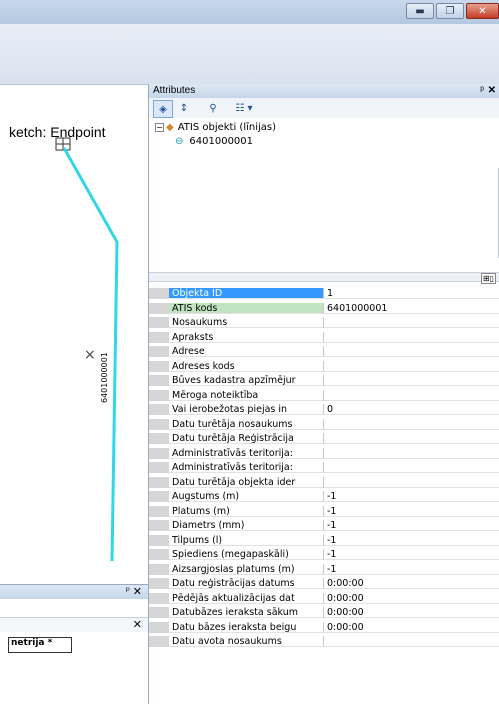 The image size is (499, 705). Describe the element at coordinates (324, 278) in the screenshot. I see `panel-splitter: ⊞▯` at that location.